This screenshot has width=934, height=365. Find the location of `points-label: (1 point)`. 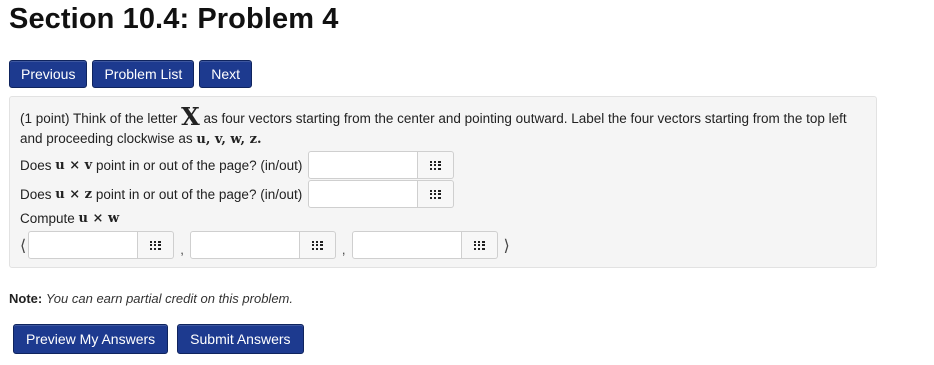

points-label: (1 point) is located at coordinates (45, 118).